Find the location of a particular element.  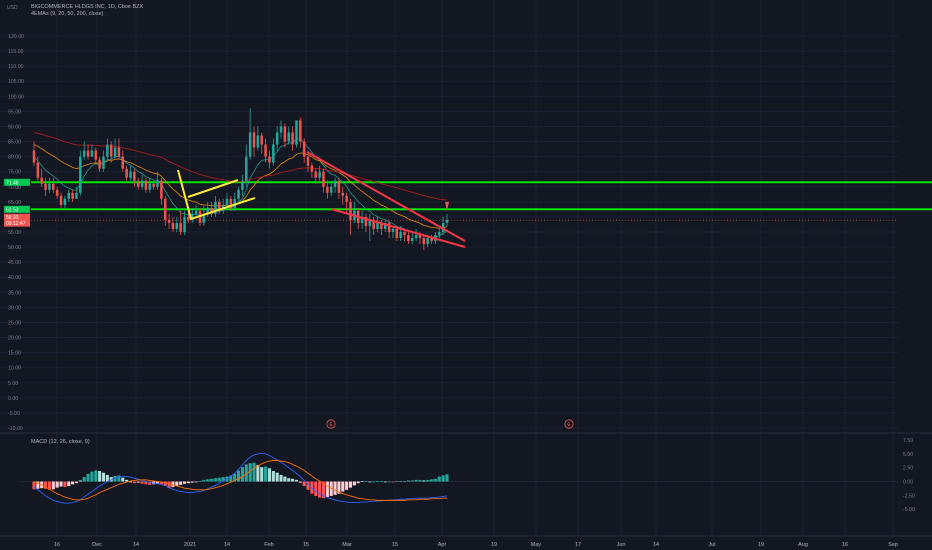

price-tick-label: 55.00 is located at coordinates (14, 233).